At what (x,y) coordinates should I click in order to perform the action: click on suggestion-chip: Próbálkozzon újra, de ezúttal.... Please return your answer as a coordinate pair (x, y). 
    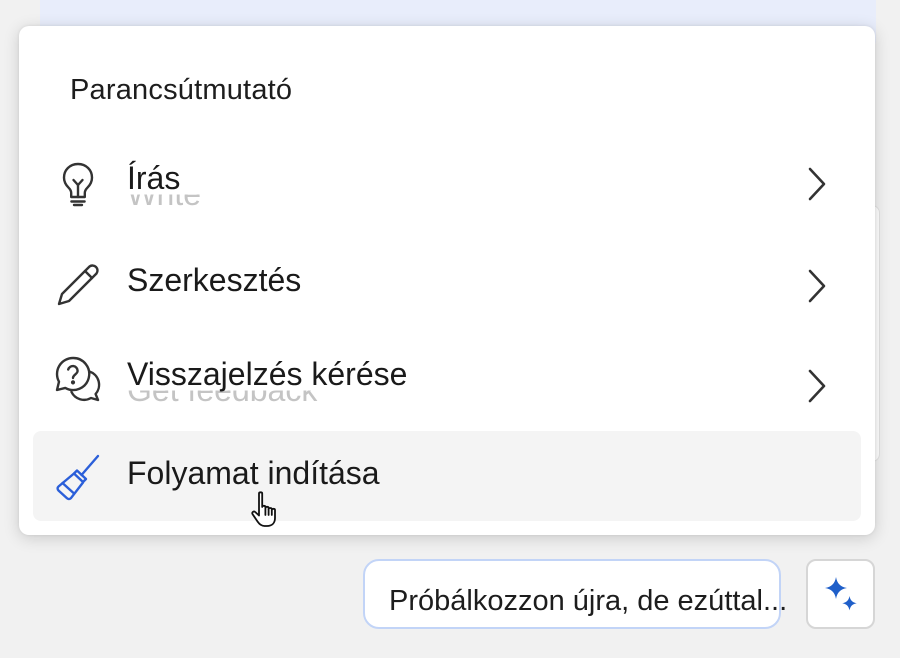
    Looking at the image, I should click on (575, 594).